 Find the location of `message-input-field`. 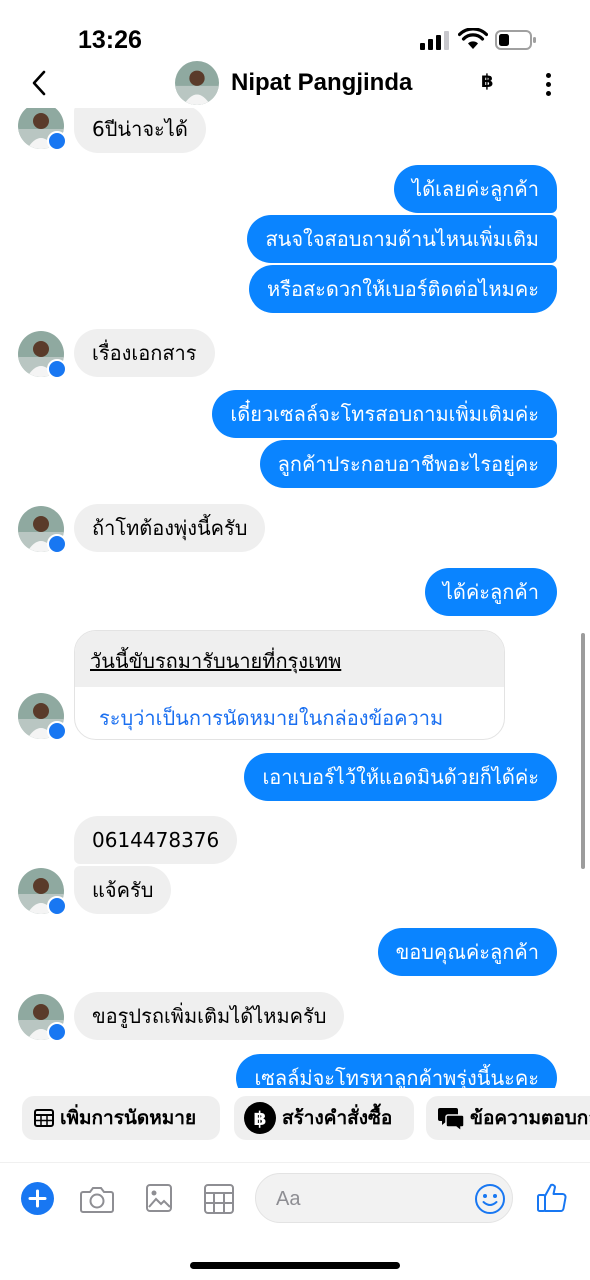

message-input-field is located at coordinates (384, 1198).